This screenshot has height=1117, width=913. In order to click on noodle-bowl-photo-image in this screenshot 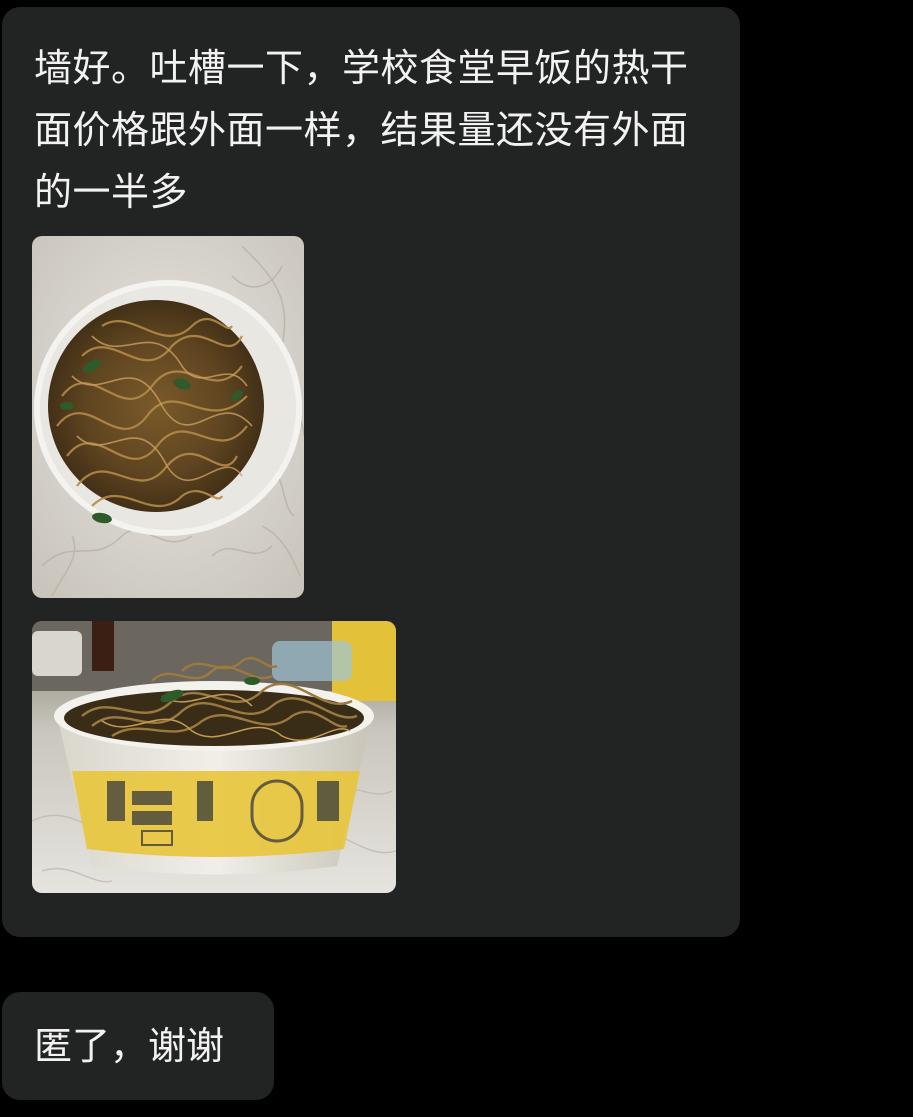, I will do `click(168, 417)`.